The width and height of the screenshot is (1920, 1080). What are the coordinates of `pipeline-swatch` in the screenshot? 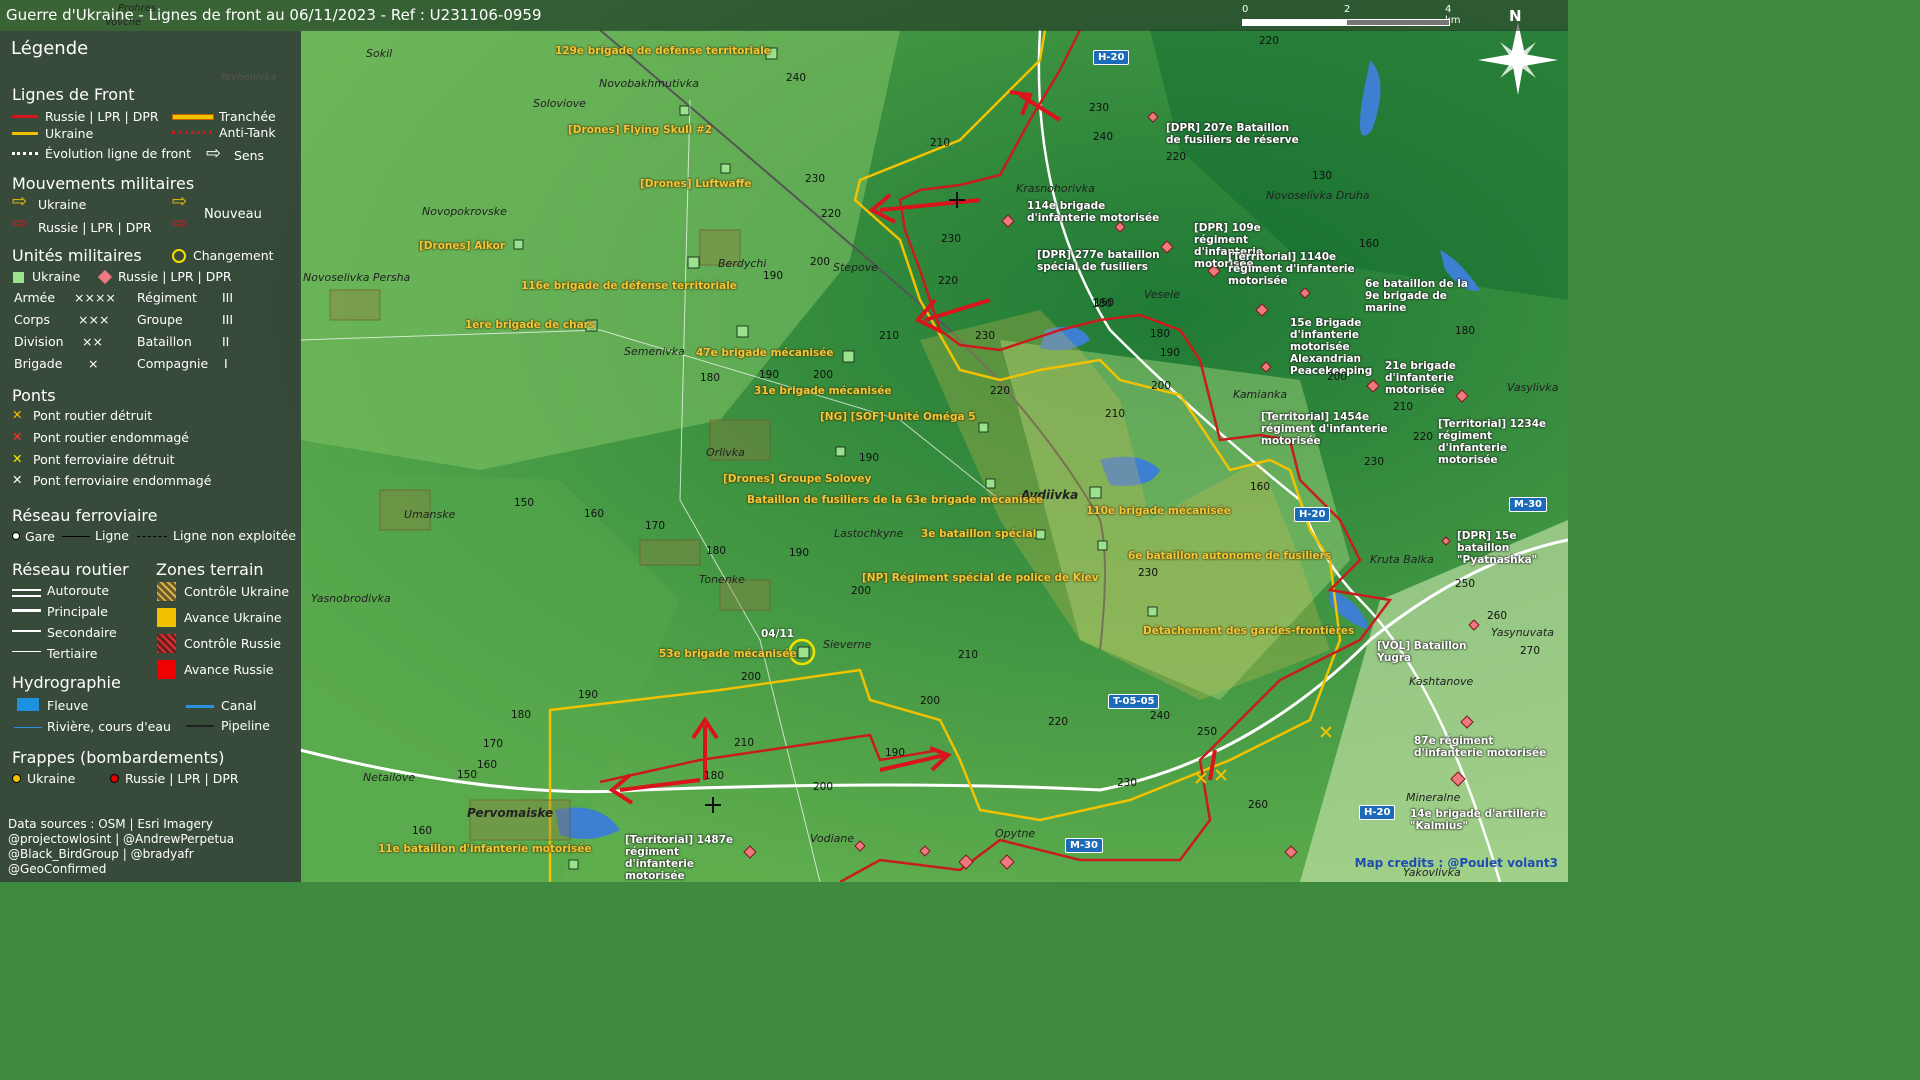 It's located at (200, 726).